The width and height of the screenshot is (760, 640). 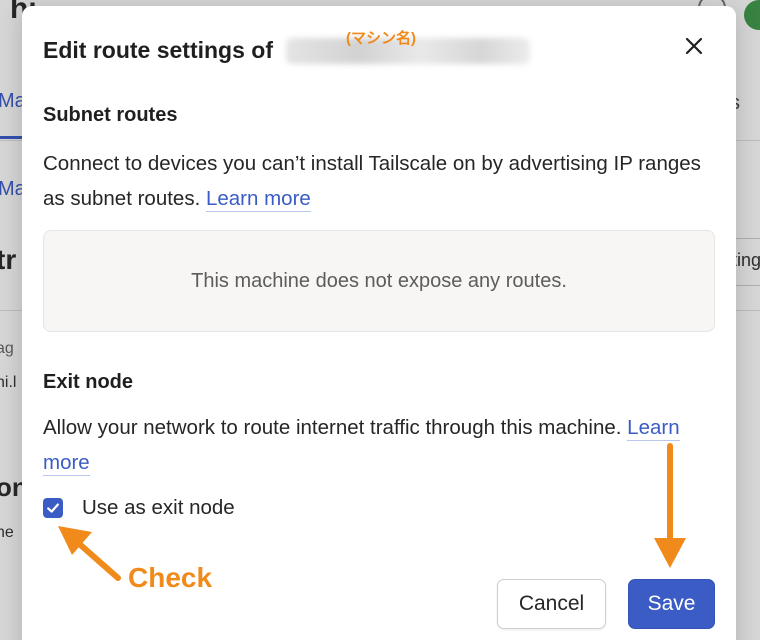 What do you see at coordinates (671, 604) in the screenshot?
I see `save-button: Save` at bounding box center [671, 604].